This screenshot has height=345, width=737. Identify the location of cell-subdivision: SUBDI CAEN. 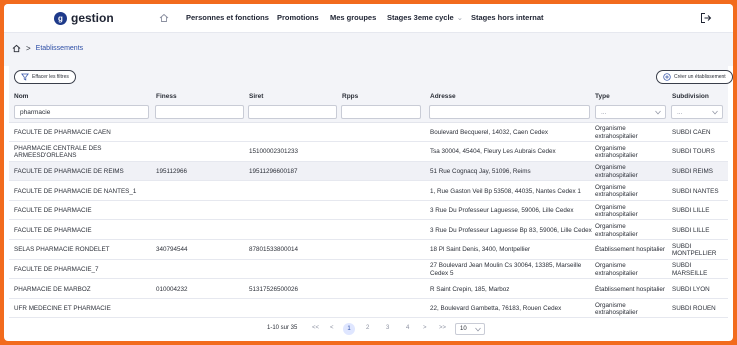
(691, 132).